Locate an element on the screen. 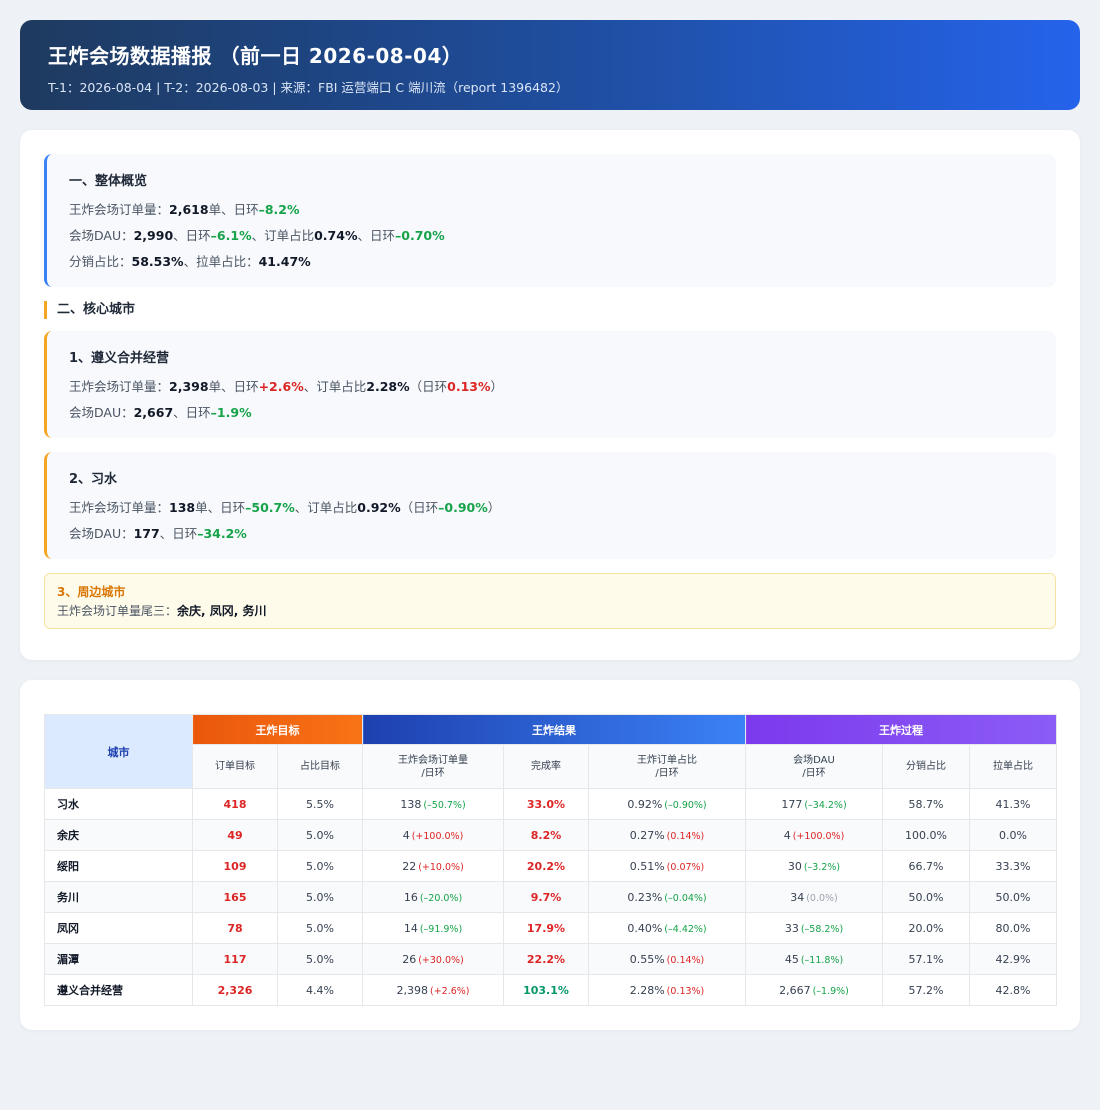 This screenshot has height=1110, width=1100. completion-rate-cell-value: 17.9% is located at coordinates (546, 928).